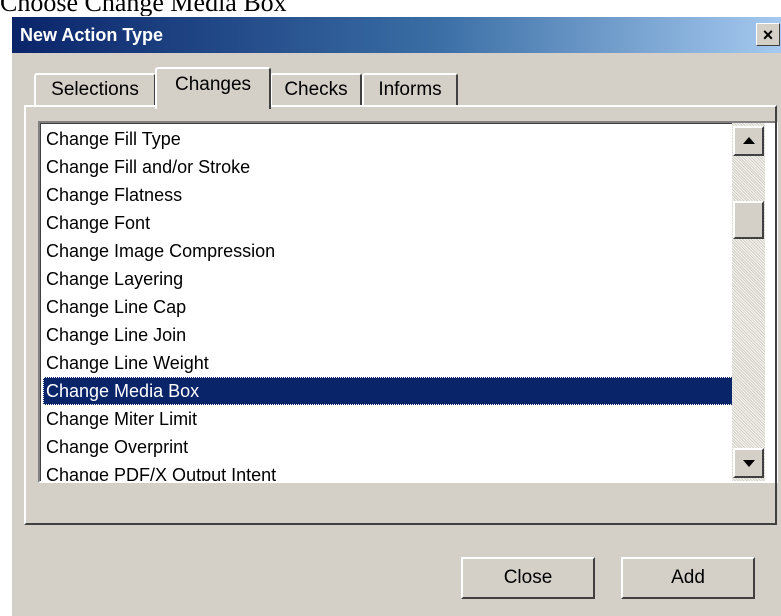  Describe the element at coordinates (688, 578) in the screenshot. I see `add-button: Add` at that location.